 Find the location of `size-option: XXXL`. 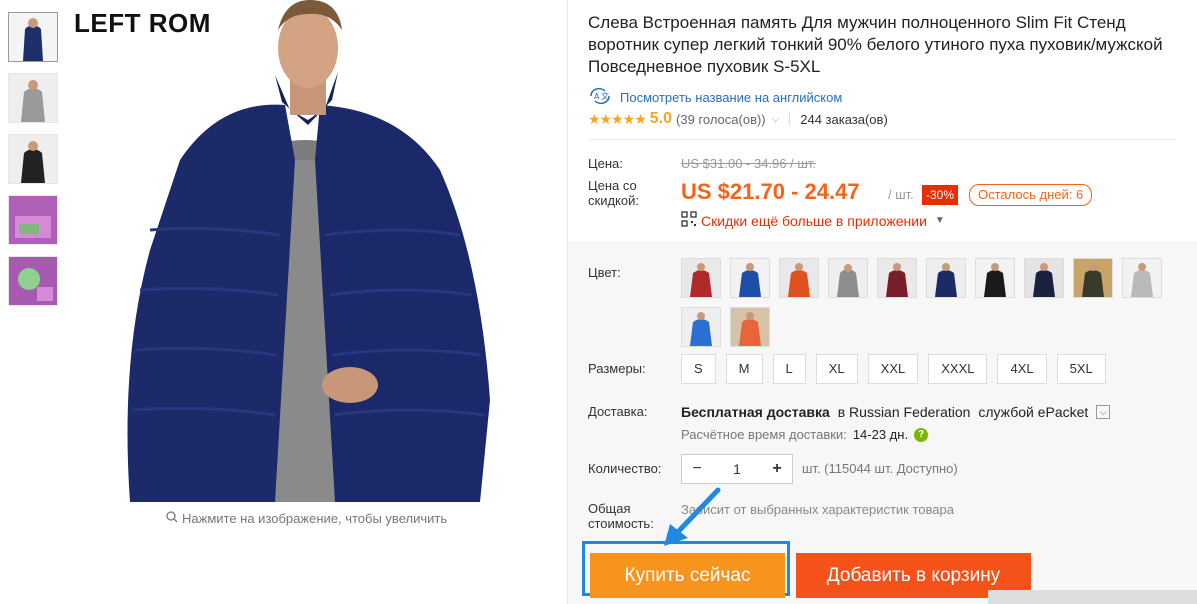

size-option: XXXL is located at coordinates (958, 369).